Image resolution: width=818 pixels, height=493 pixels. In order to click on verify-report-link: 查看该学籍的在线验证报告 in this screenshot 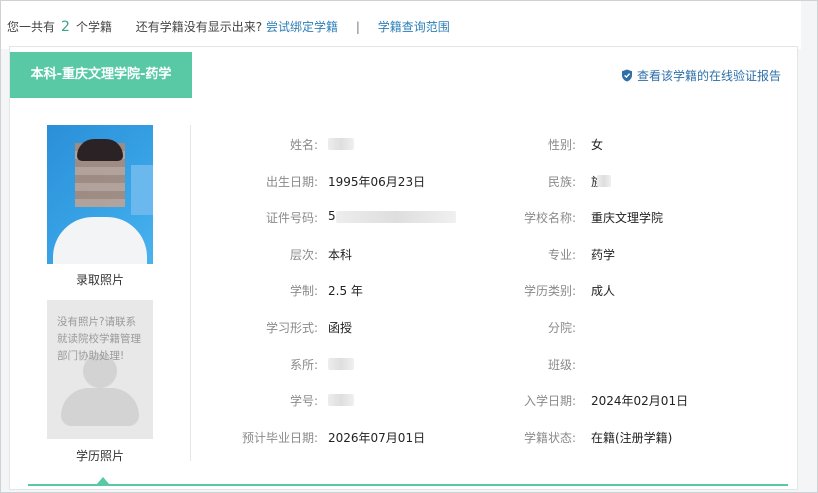, I will do `click(701, 75)`.